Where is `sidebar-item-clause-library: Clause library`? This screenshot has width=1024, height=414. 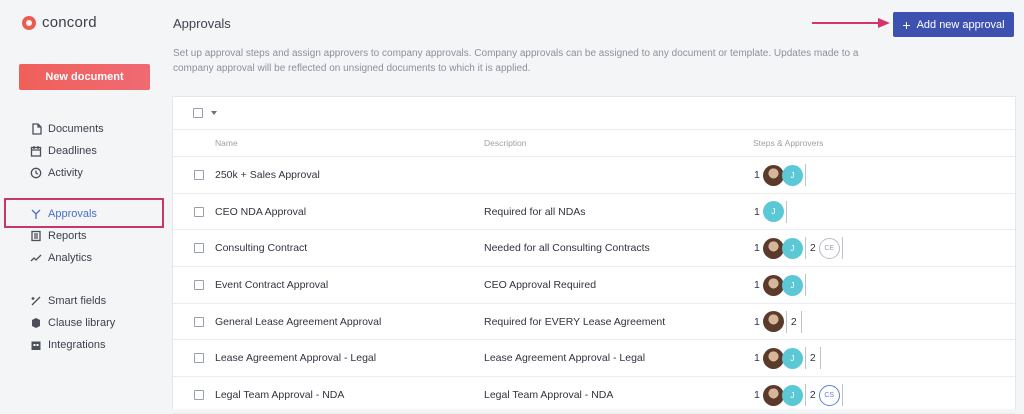 sidebar-item-clause-library: Clause library is located at coordinates (81, 323).